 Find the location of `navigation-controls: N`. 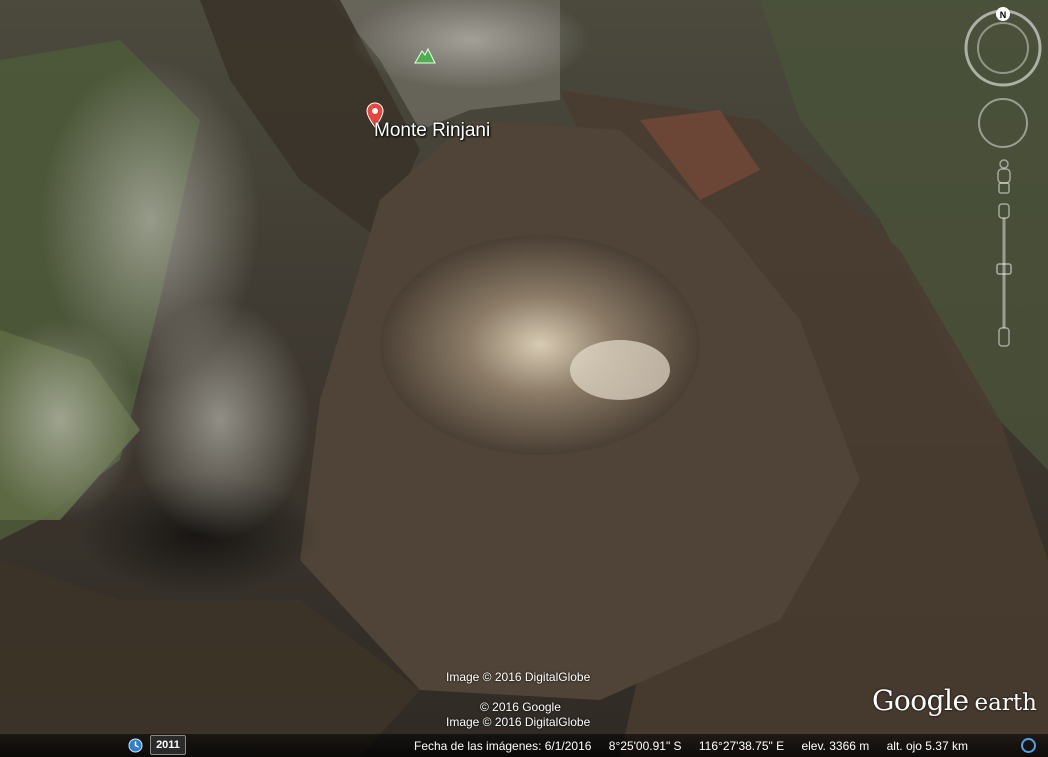

navigation-controls: N is located at coordinates (1003, 177).